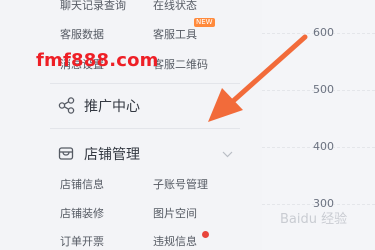  I want to click on baidu-watermark: Baidu 经验, so click(314, 219).